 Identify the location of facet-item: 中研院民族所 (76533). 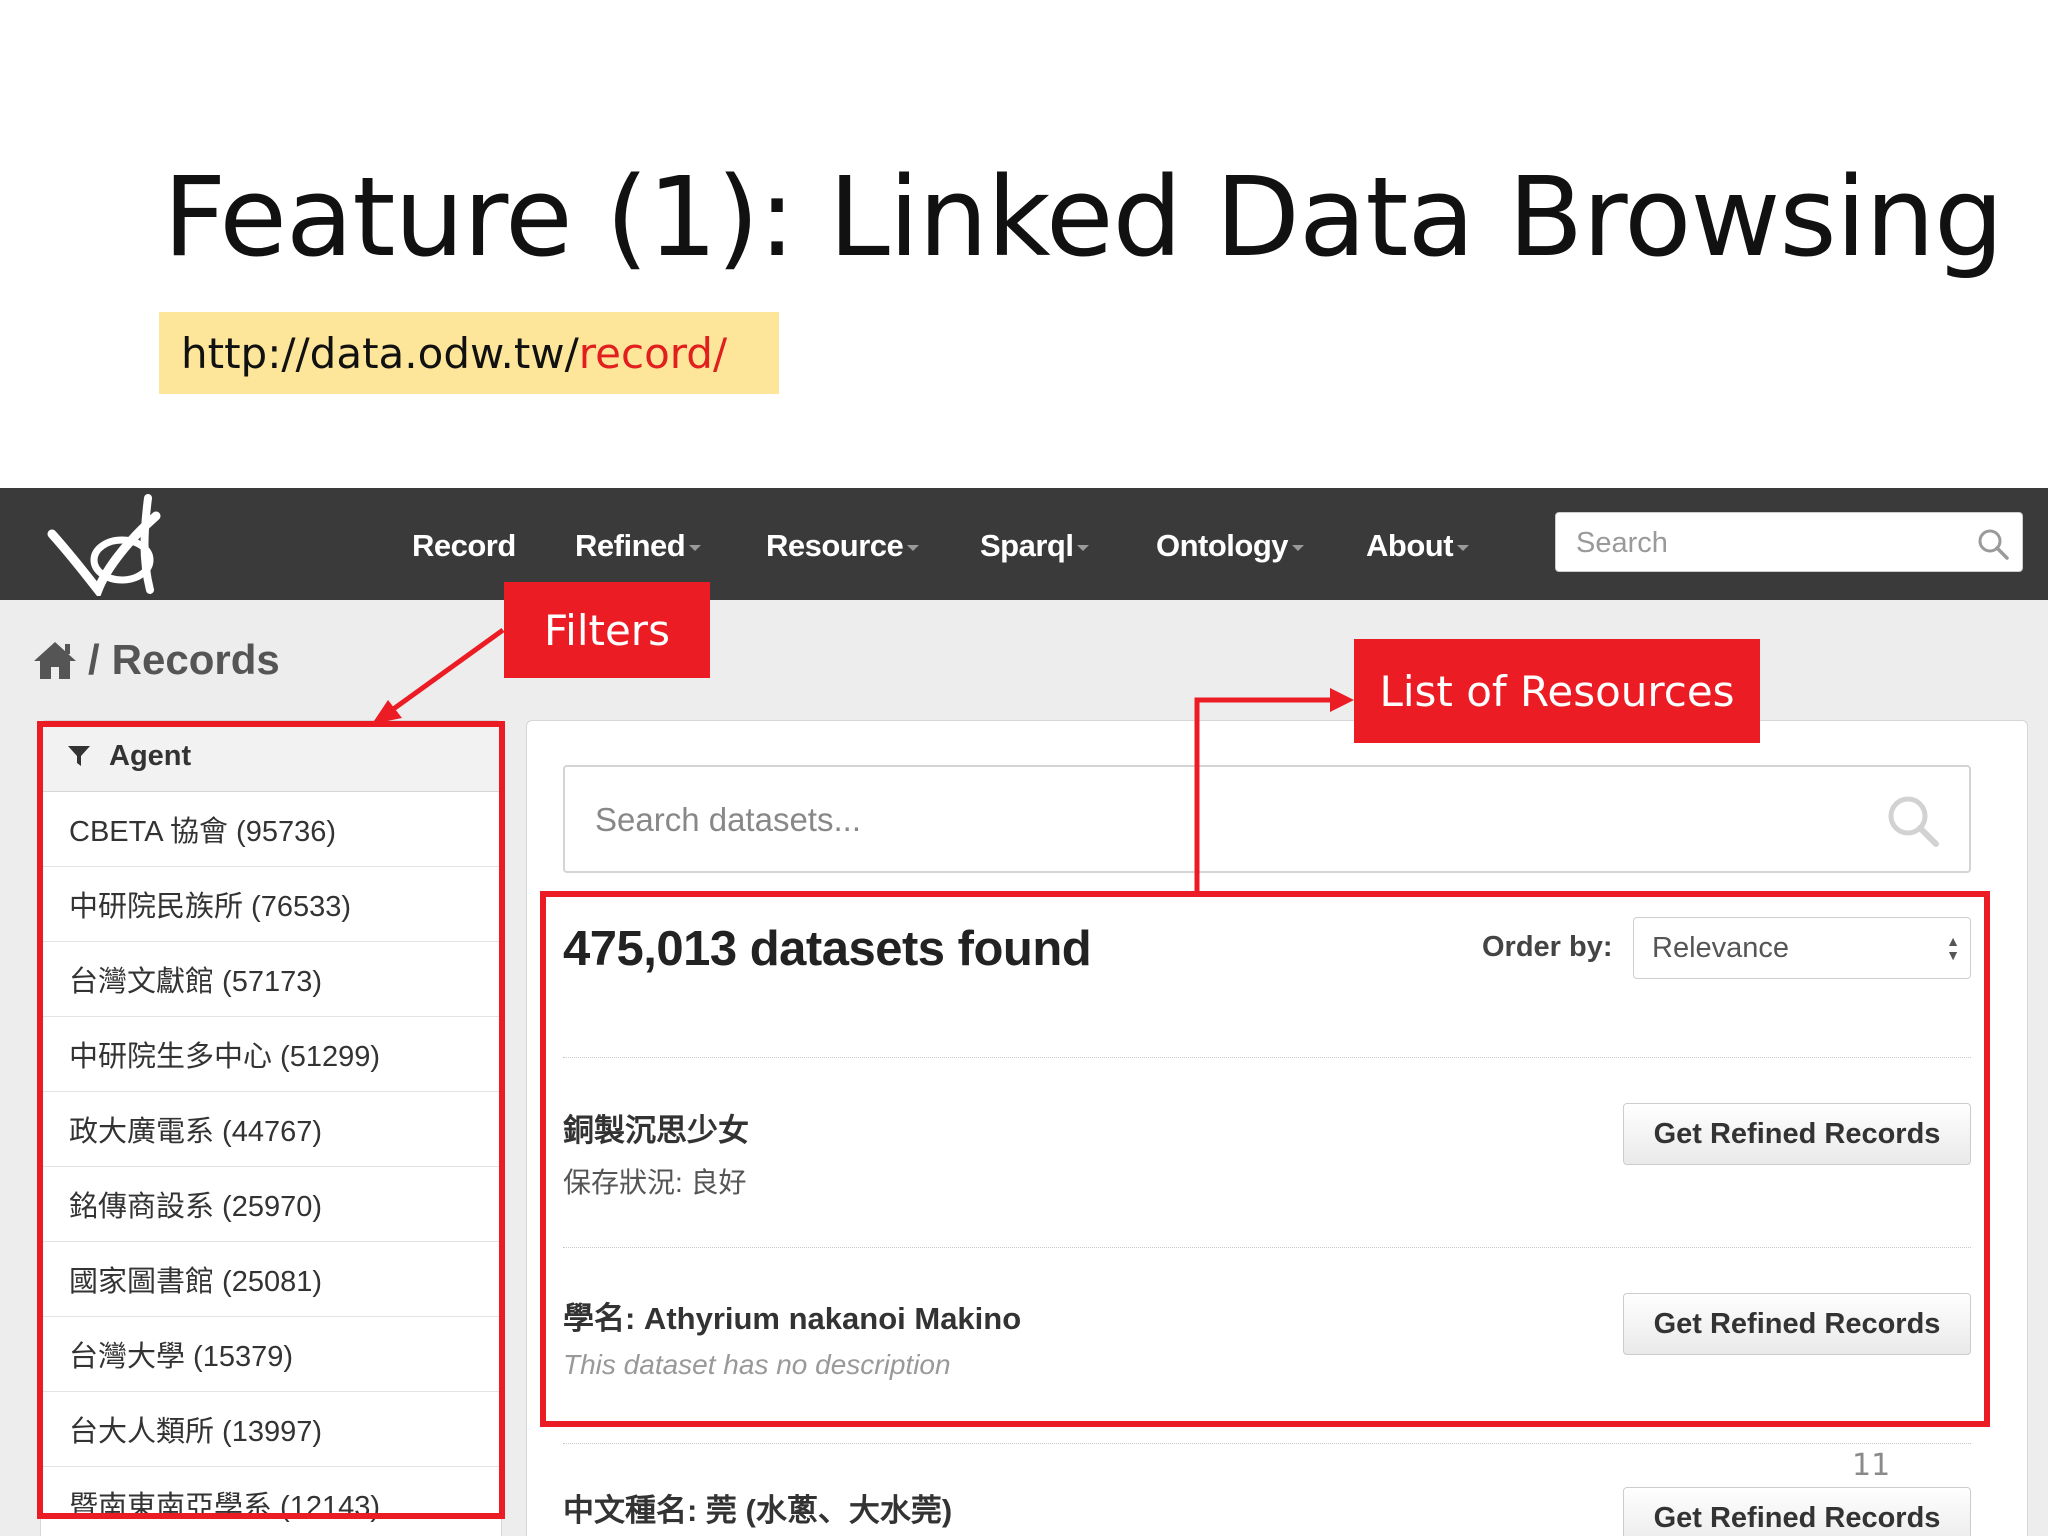
(271, 904).